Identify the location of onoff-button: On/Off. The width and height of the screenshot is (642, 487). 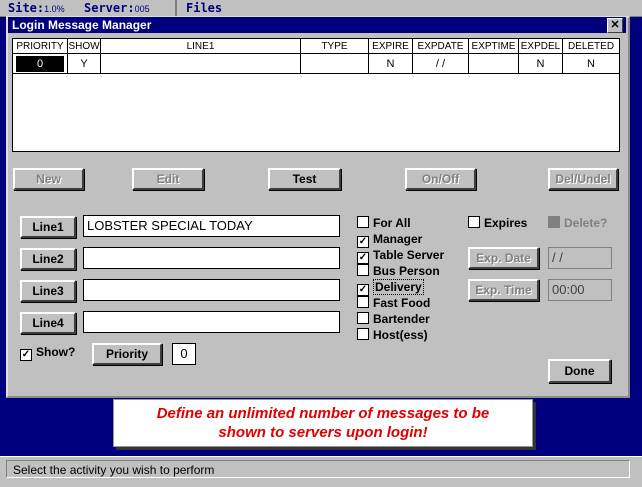
(440, 179).